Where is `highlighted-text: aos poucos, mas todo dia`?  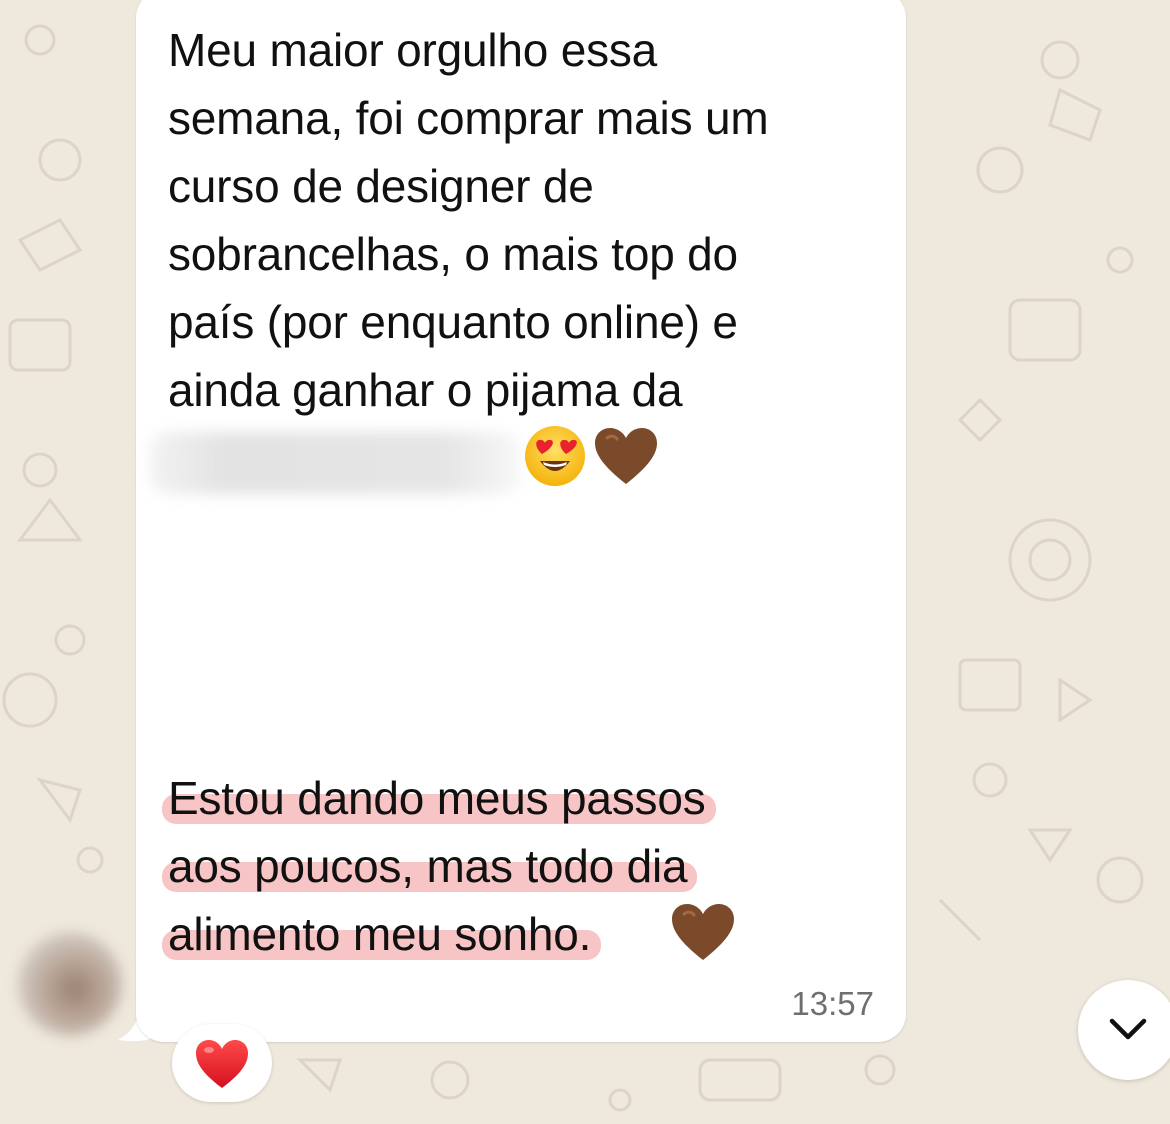 highlighted-text: aos poucos, mas todo dia is located at coordinates (429, 866).